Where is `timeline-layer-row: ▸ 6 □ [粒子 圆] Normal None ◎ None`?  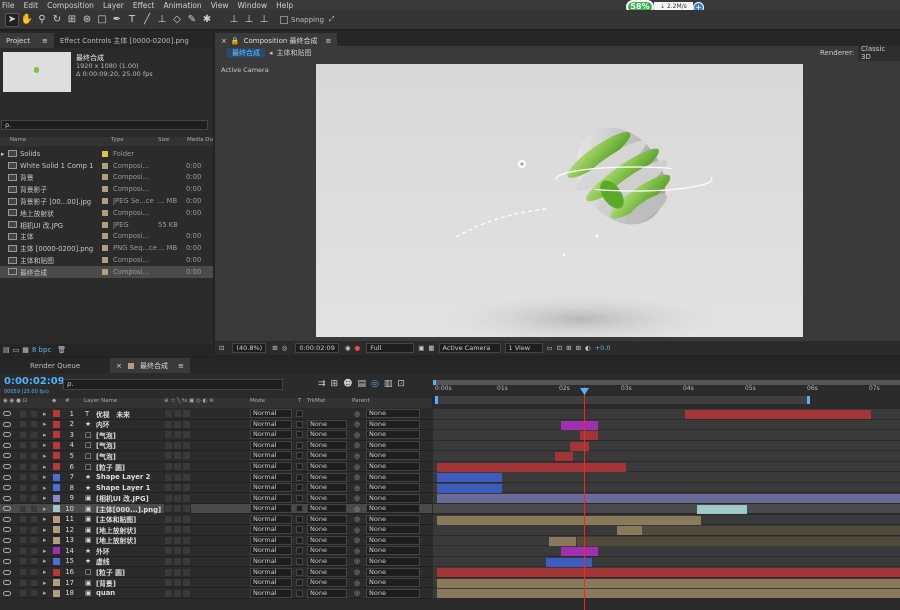 timeline-layer-row: ▸ 6 □ [粒子 圆] Normal None ◎ None is located at coordinates (216, 467).